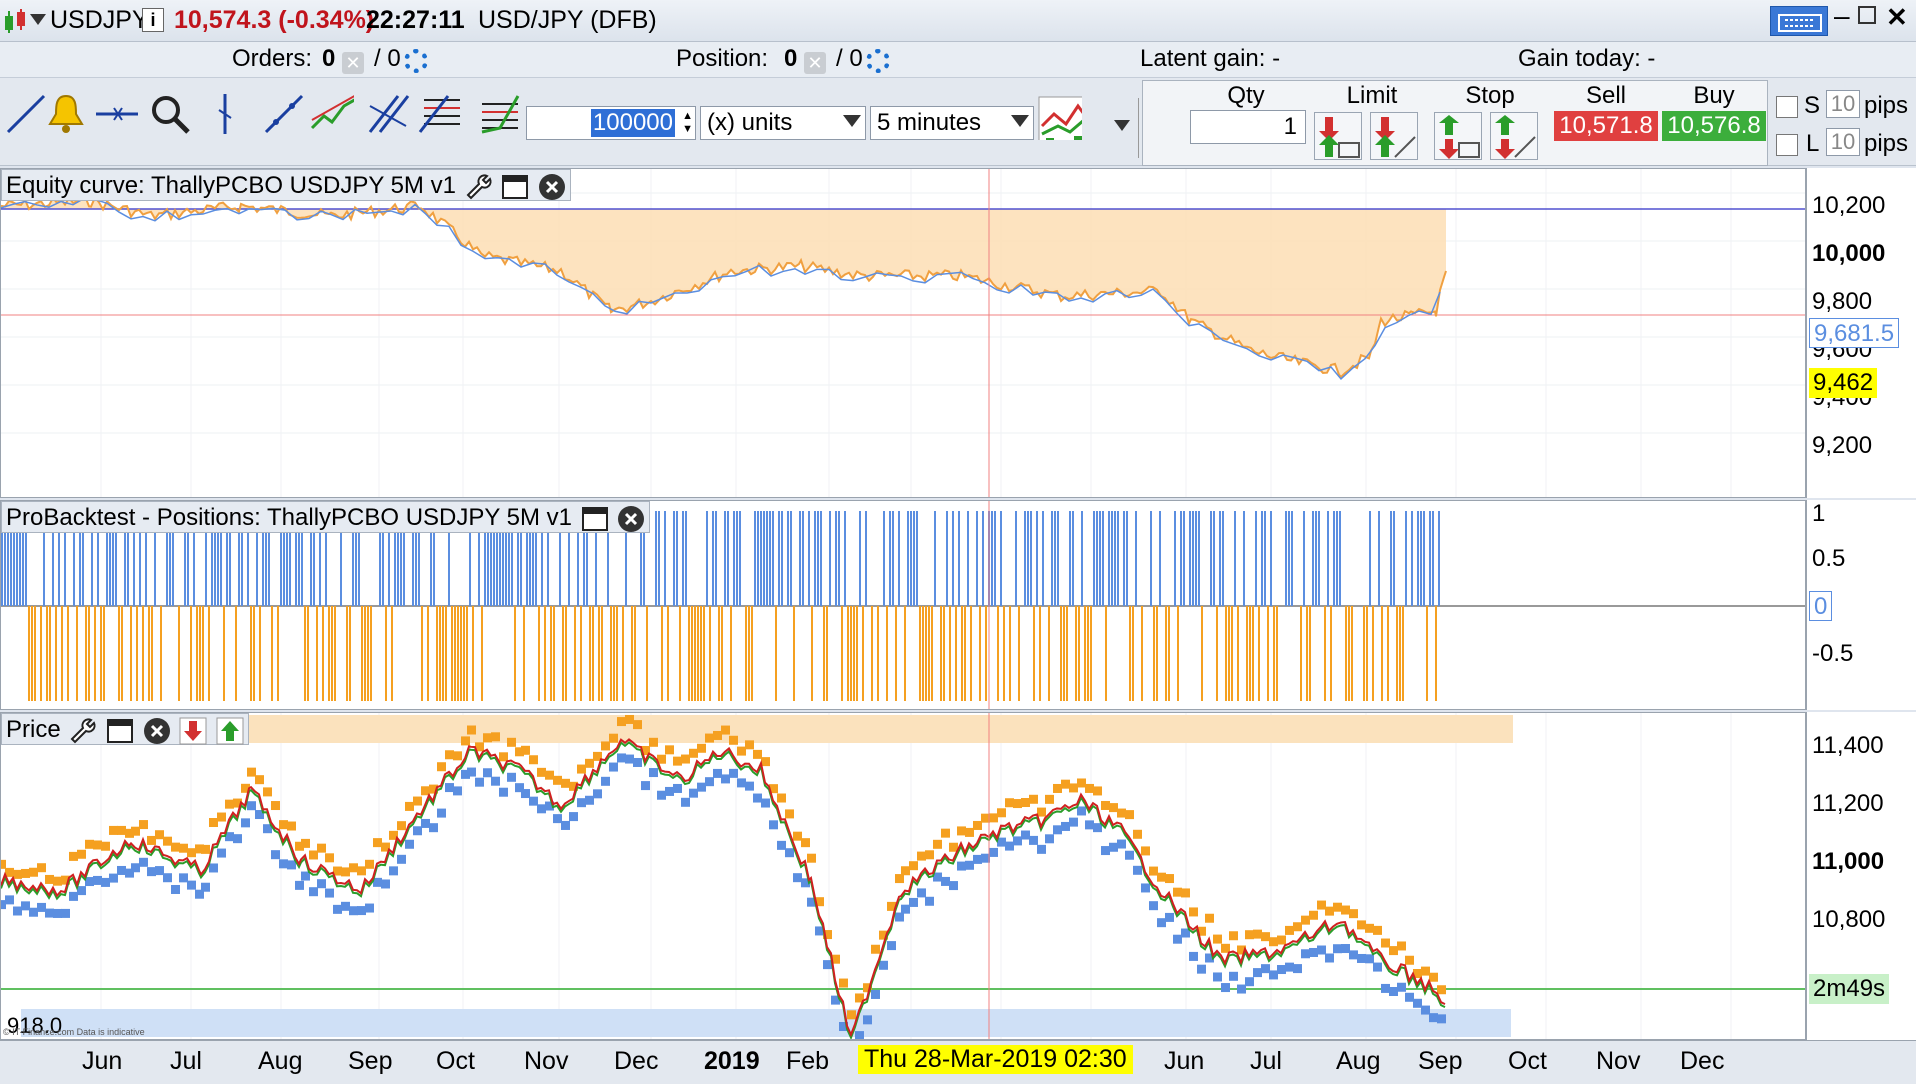  I want to click on buy-arrow-icon, so click(230, 731).